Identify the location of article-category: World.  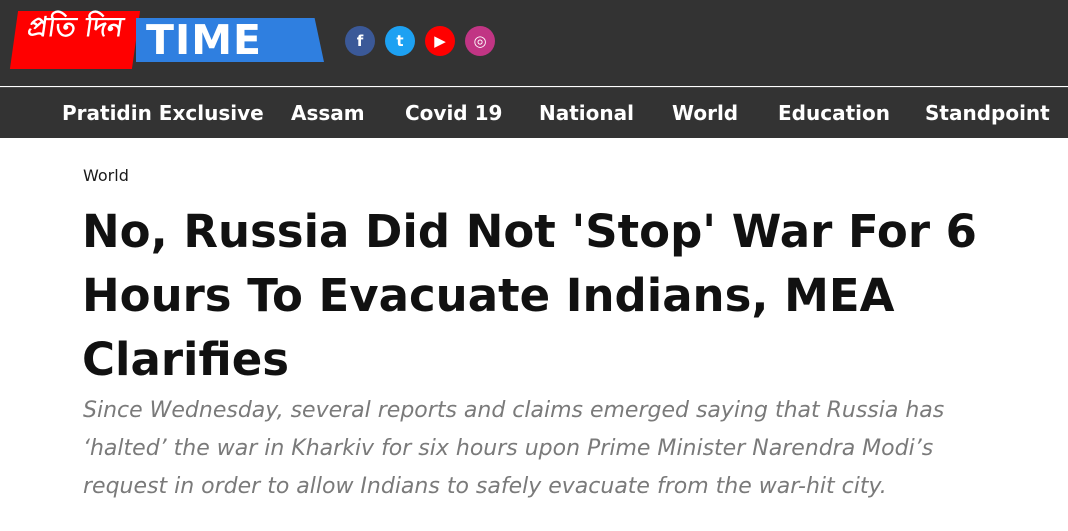
(106, 175).